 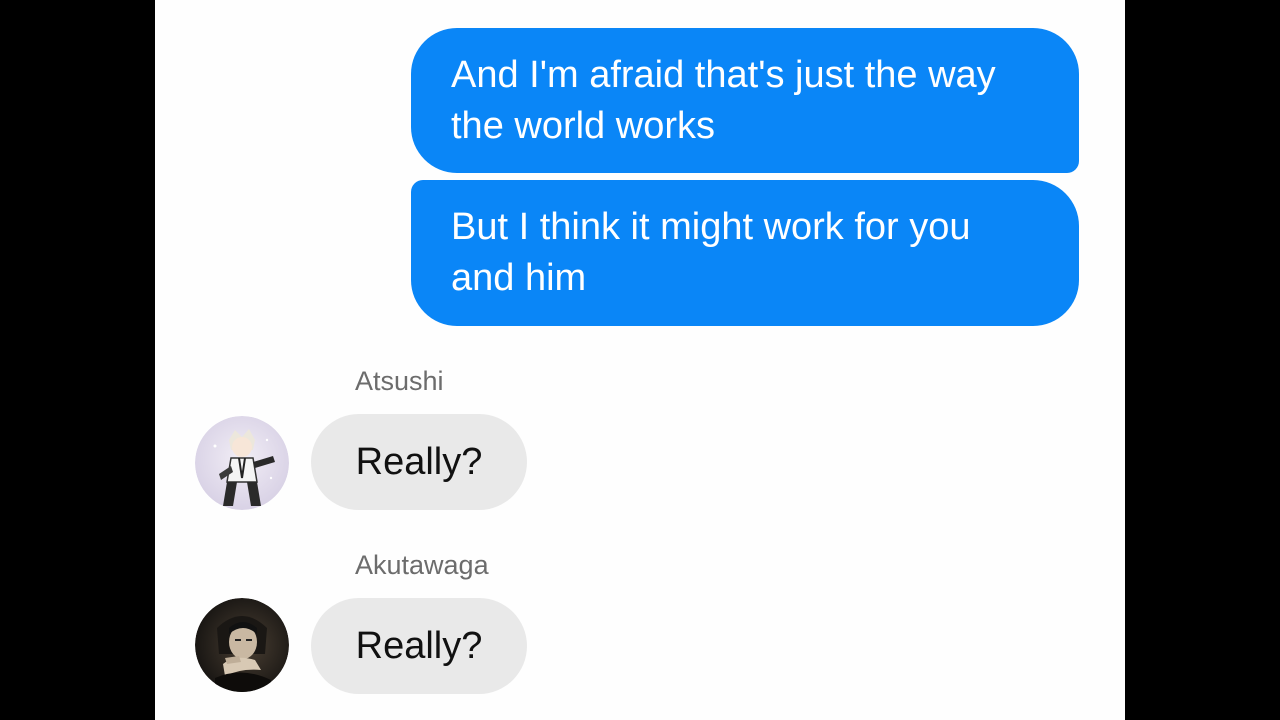 I want to click on akutawaga-avatar, so click(x=242, y=645).